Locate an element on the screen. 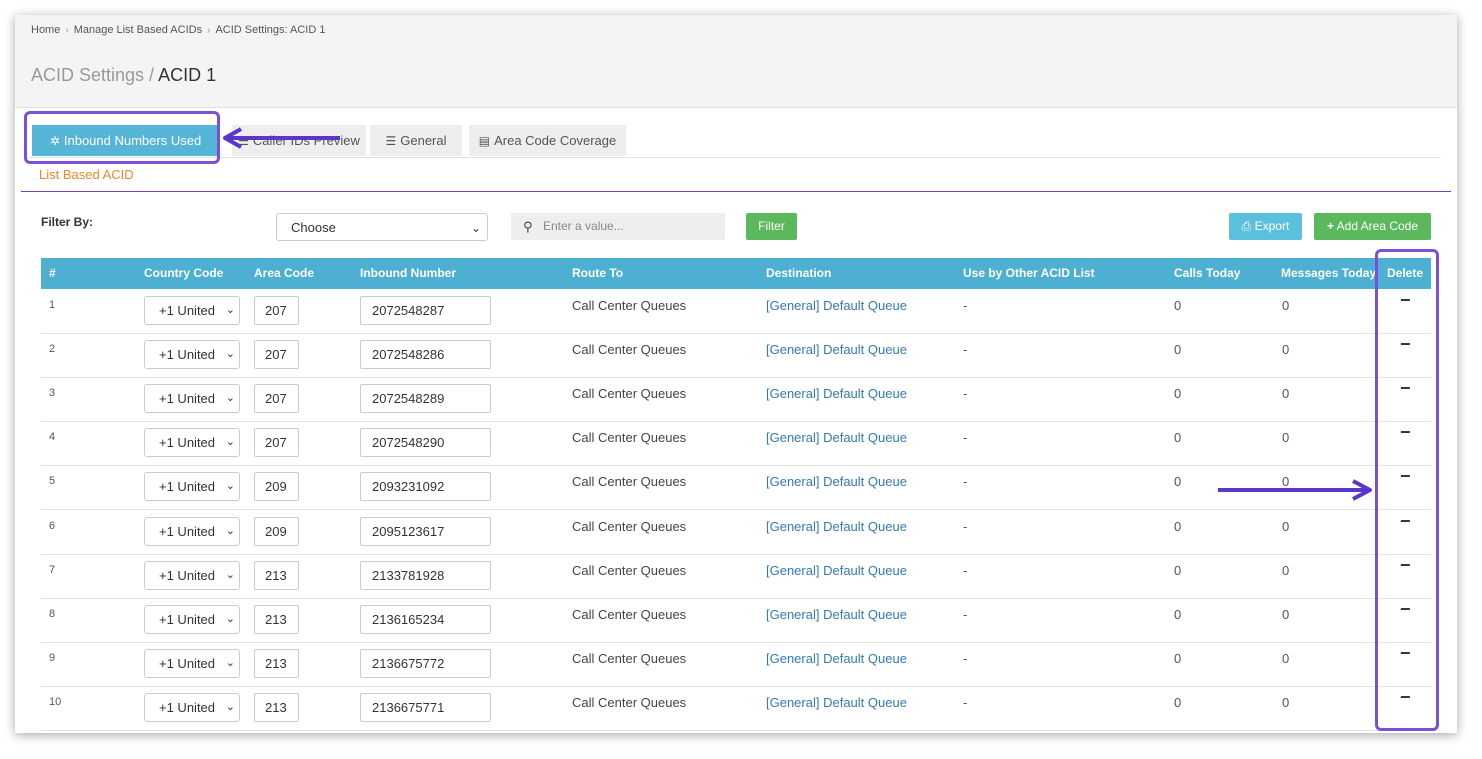 The image size is (1482, 759). row-number: 6 is located at coordinates (52, 526).